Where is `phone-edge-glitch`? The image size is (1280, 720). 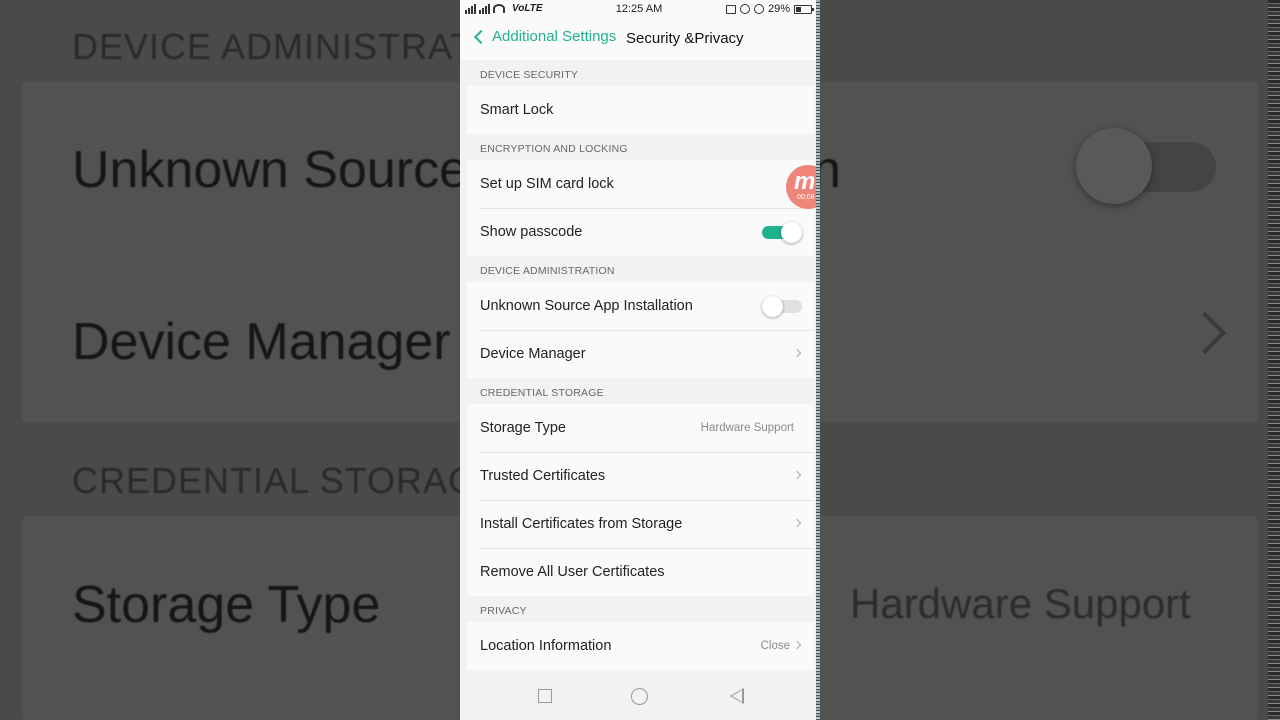
phone-edge-glitch is located at coordinates (818, 360).